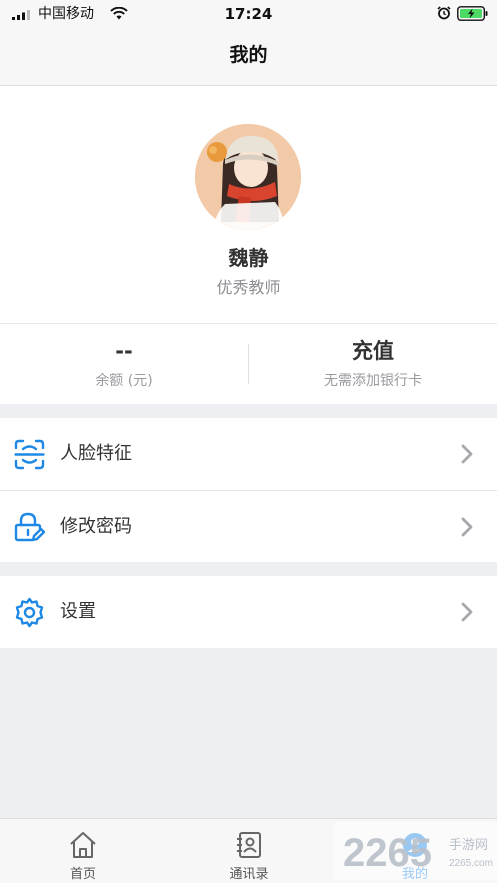 Image resolution: width=497 pixels, height=883 pixels. Describe the element at coordinates (248, 258) in the screenshot. I see `user-name: 魏静` at that location.